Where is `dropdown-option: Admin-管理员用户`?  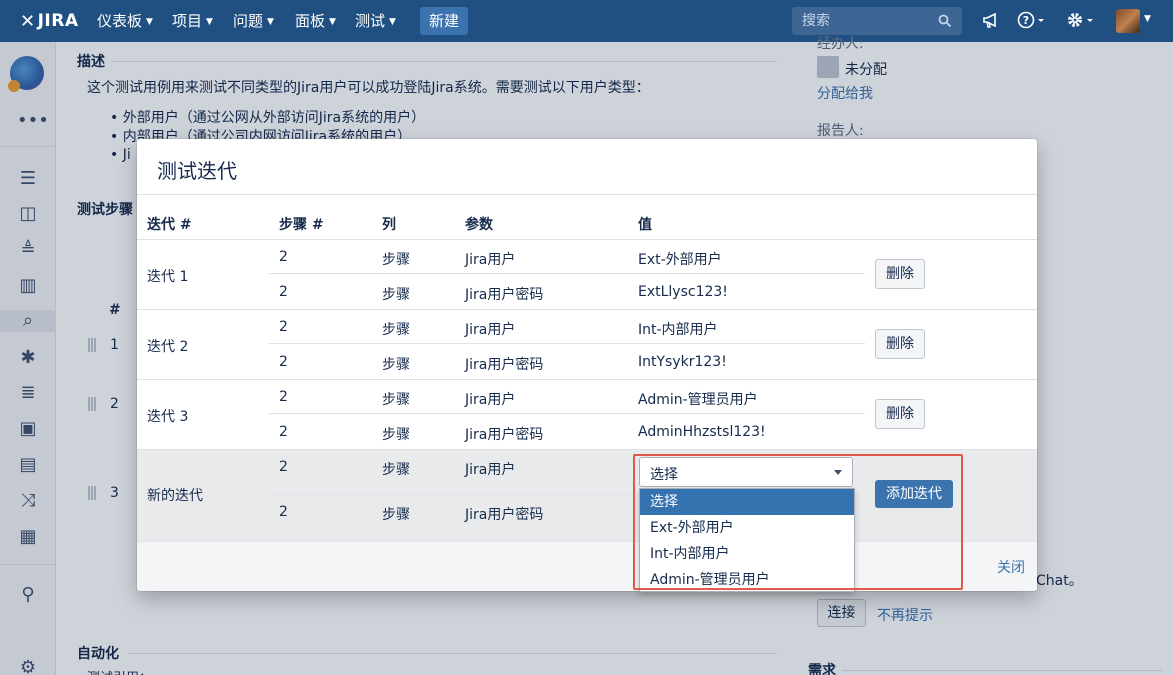
dropdown-option: Admin-管理员用户 is located at coordinates (747, 580).